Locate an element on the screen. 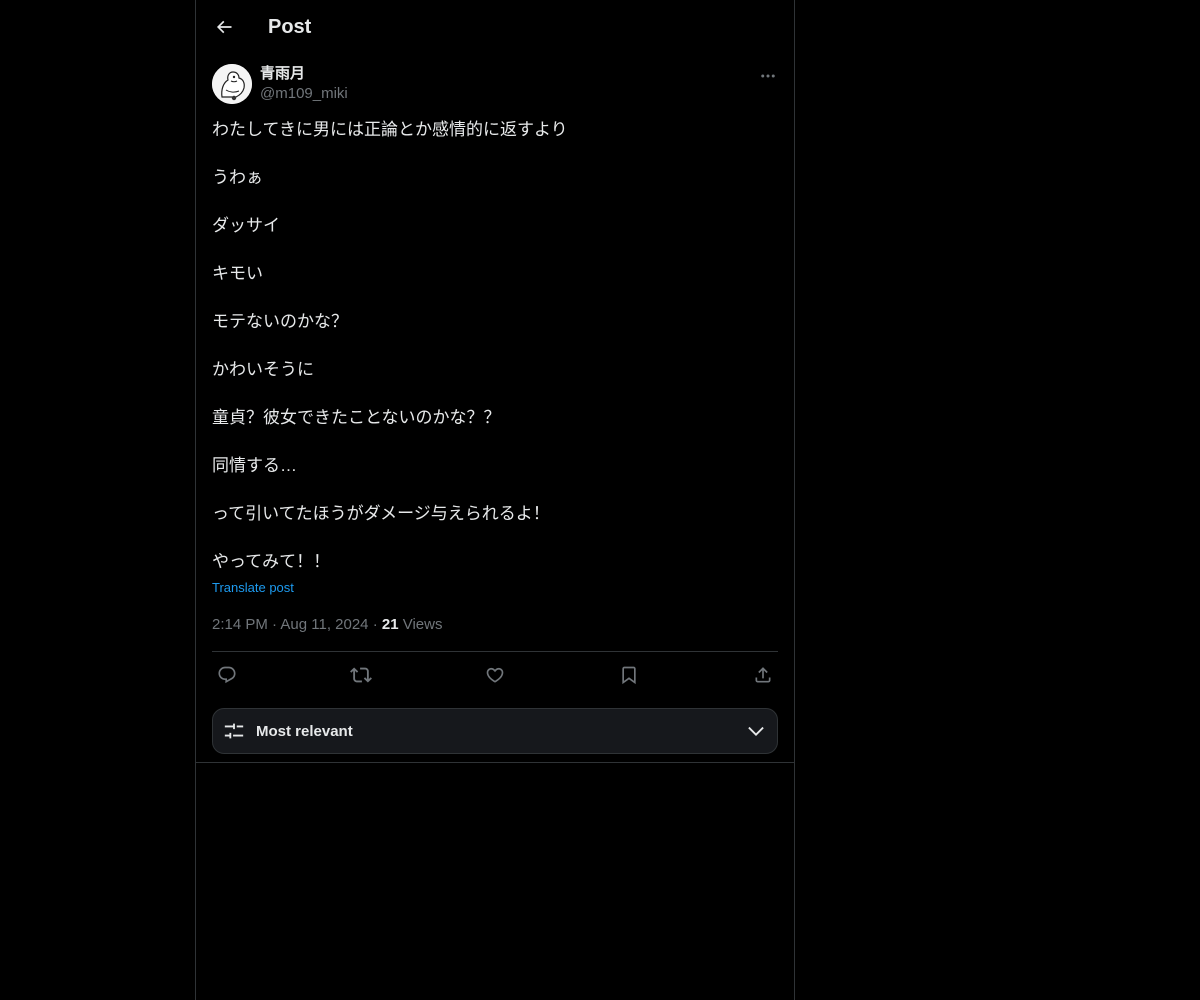 This screenshot has width=1200, height=1000. sort-selected-label: Most relevant is located at coordinates (304, 731).